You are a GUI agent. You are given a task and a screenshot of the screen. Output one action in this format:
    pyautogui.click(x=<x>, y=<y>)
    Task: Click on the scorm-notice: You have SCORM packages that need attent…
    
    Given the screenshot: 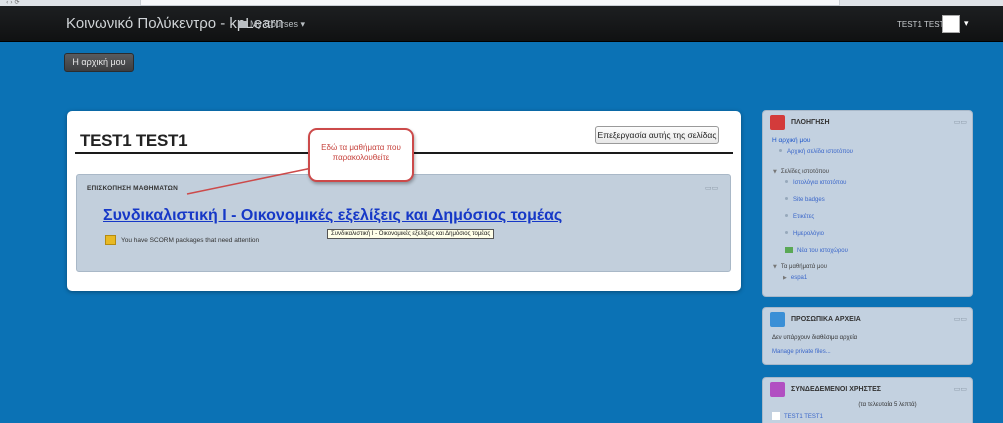 What is the action you would take?
    pyautogui.click(x=190, y=240)
    